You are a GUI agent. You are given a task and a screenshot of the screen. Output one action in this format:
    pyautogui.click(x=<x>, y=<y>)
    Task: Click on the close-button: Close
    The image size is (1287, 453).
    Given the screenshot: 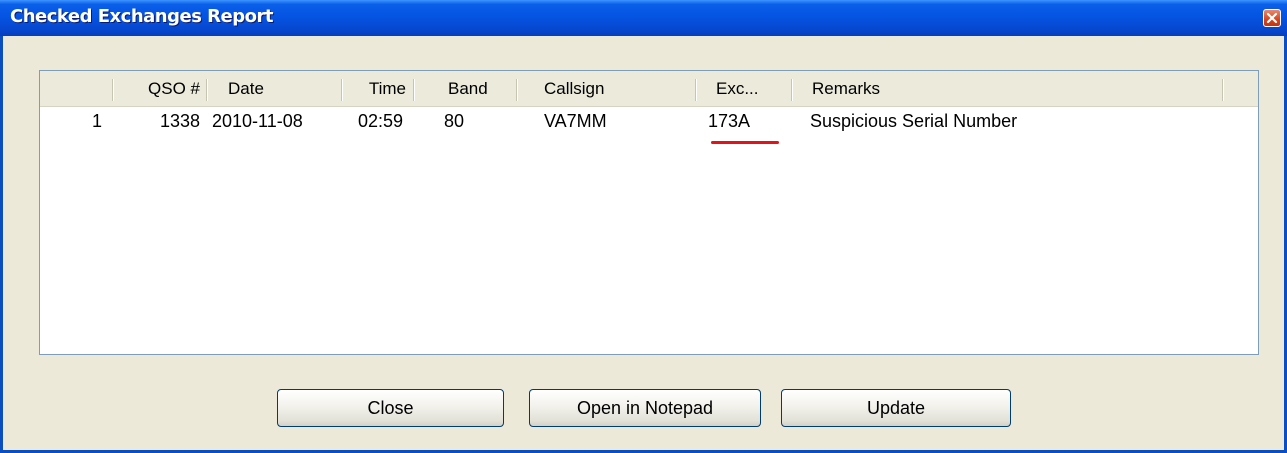 What is the action you would take?
    pyautogui.click(x=390, y=408)
    